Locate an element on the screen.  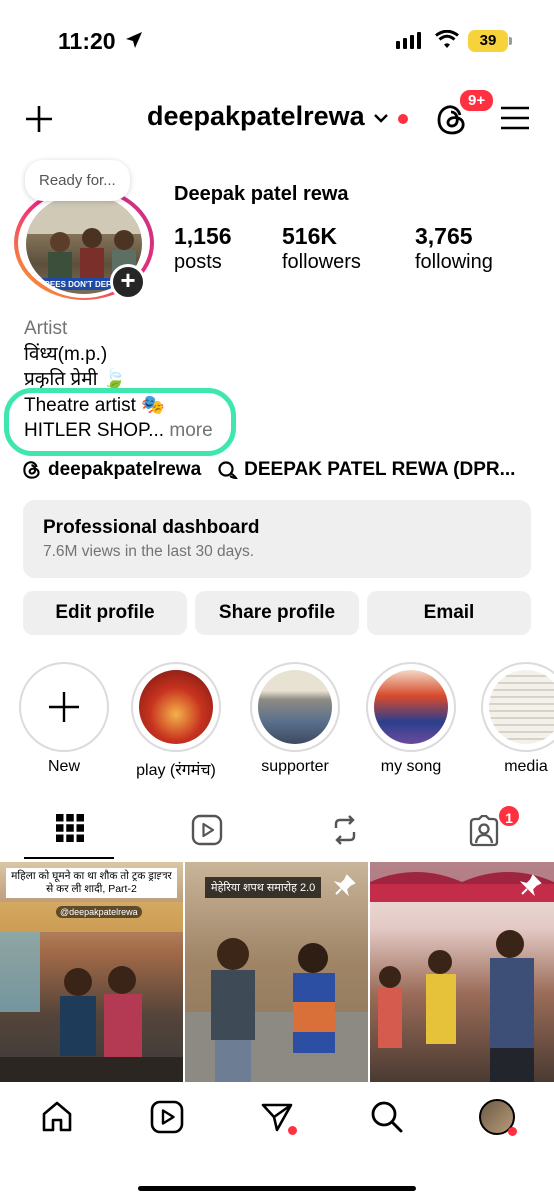
threads-link: deepakpatelrewa is located at coordinates (124, 470).